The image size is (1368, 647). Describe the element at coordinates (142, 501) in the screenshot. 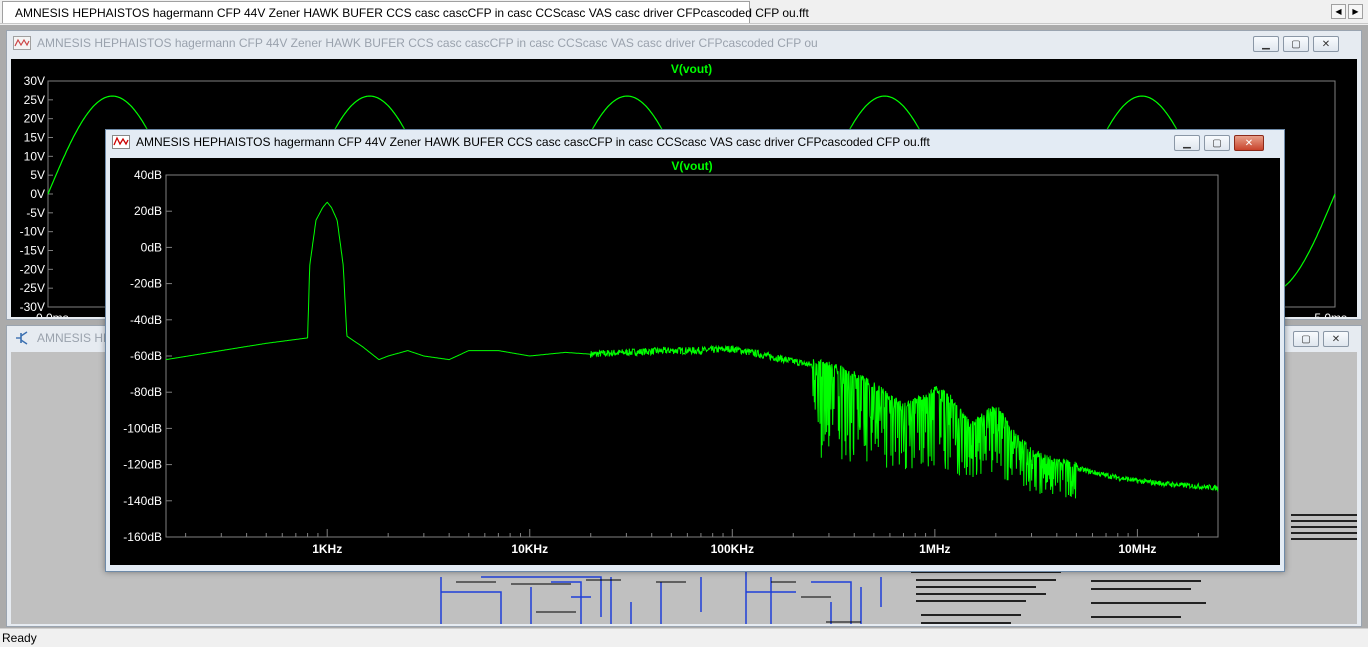

I see `y-tick-label: -140dB` at that location.